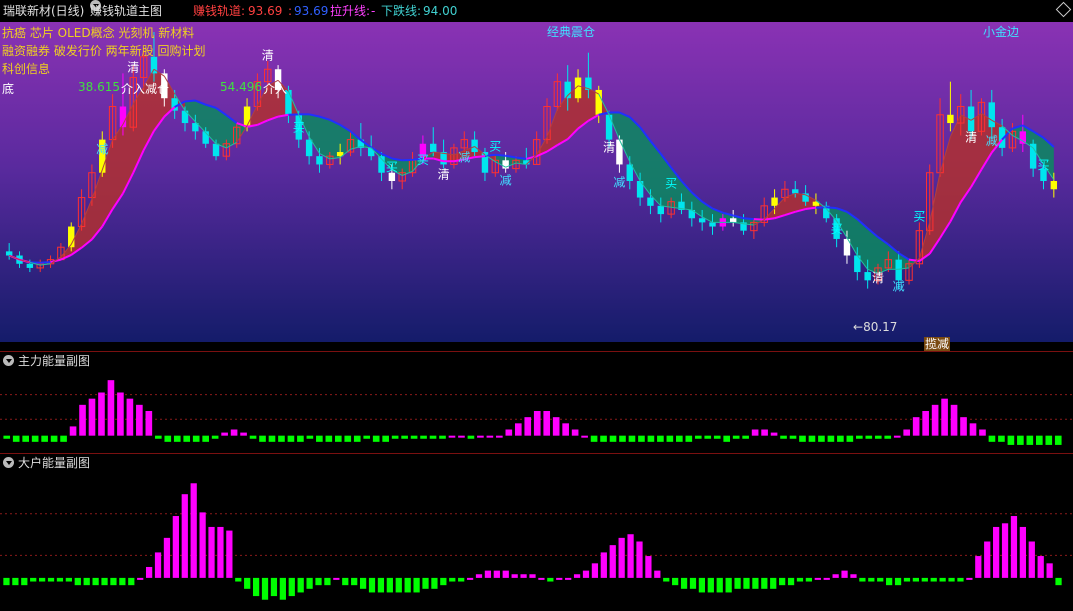  What do you see at coordinates (880, 327) in the screenshot?
I see `low-price-value: 80.17` at bounding box center [880, 327].